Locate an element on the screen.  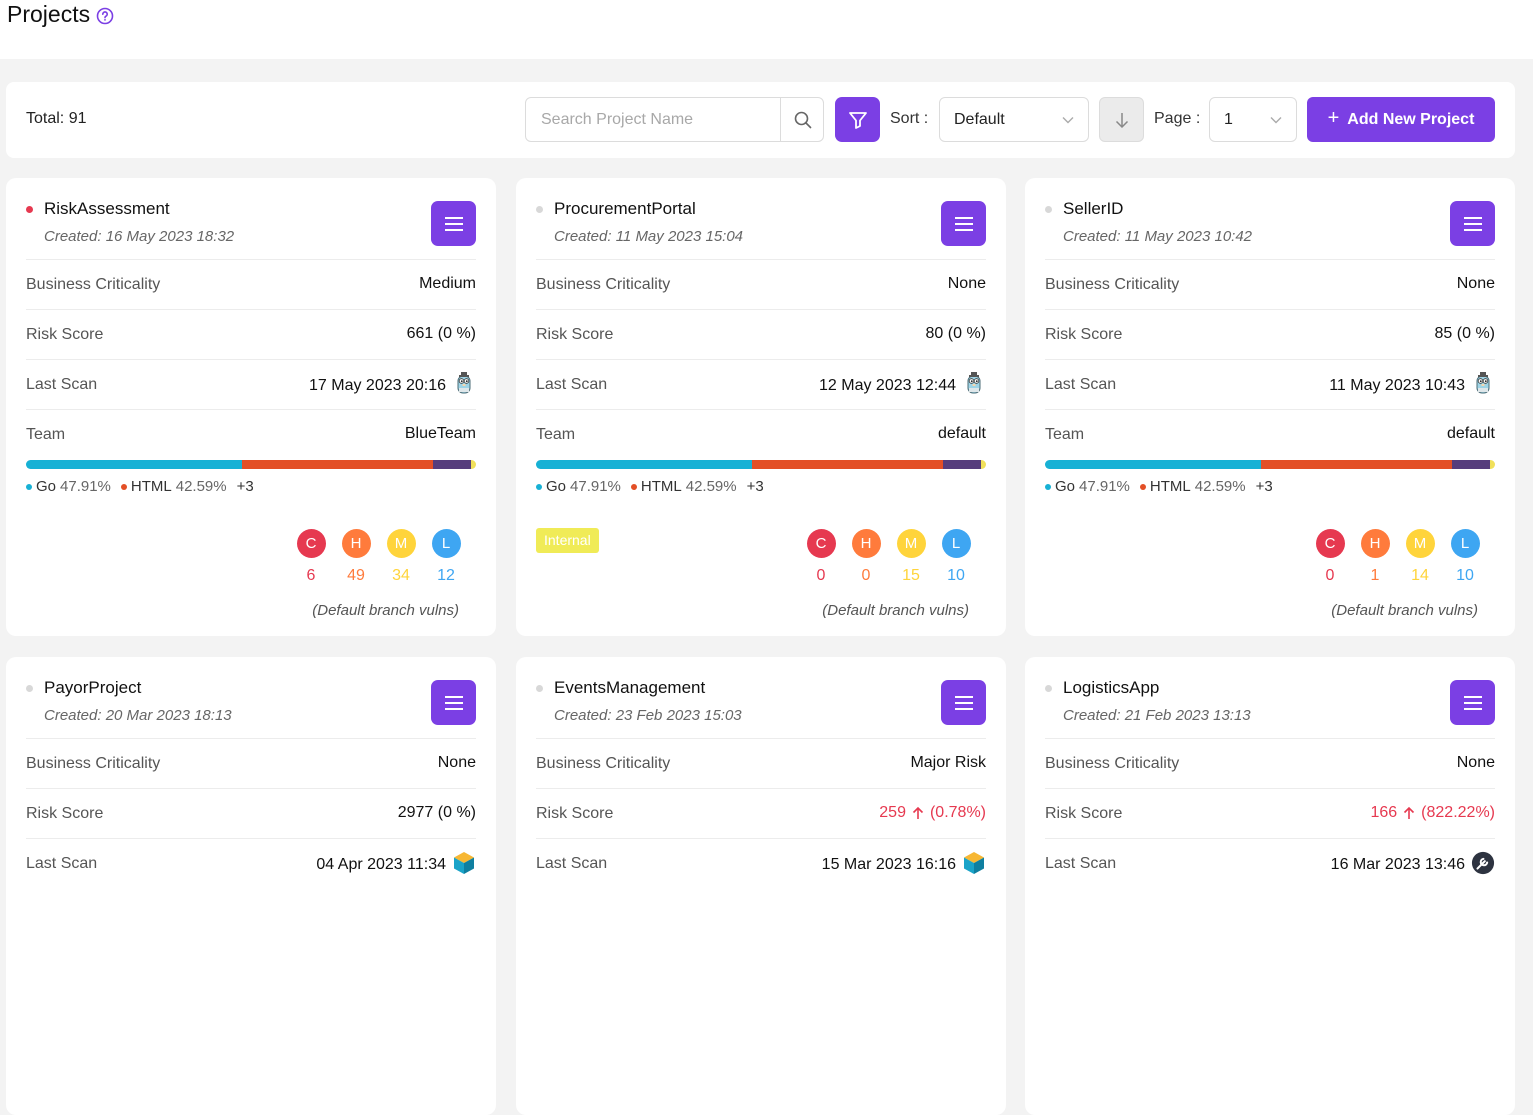
add-new-project-button: + Add New Project is located at coordinates (1401, 119).